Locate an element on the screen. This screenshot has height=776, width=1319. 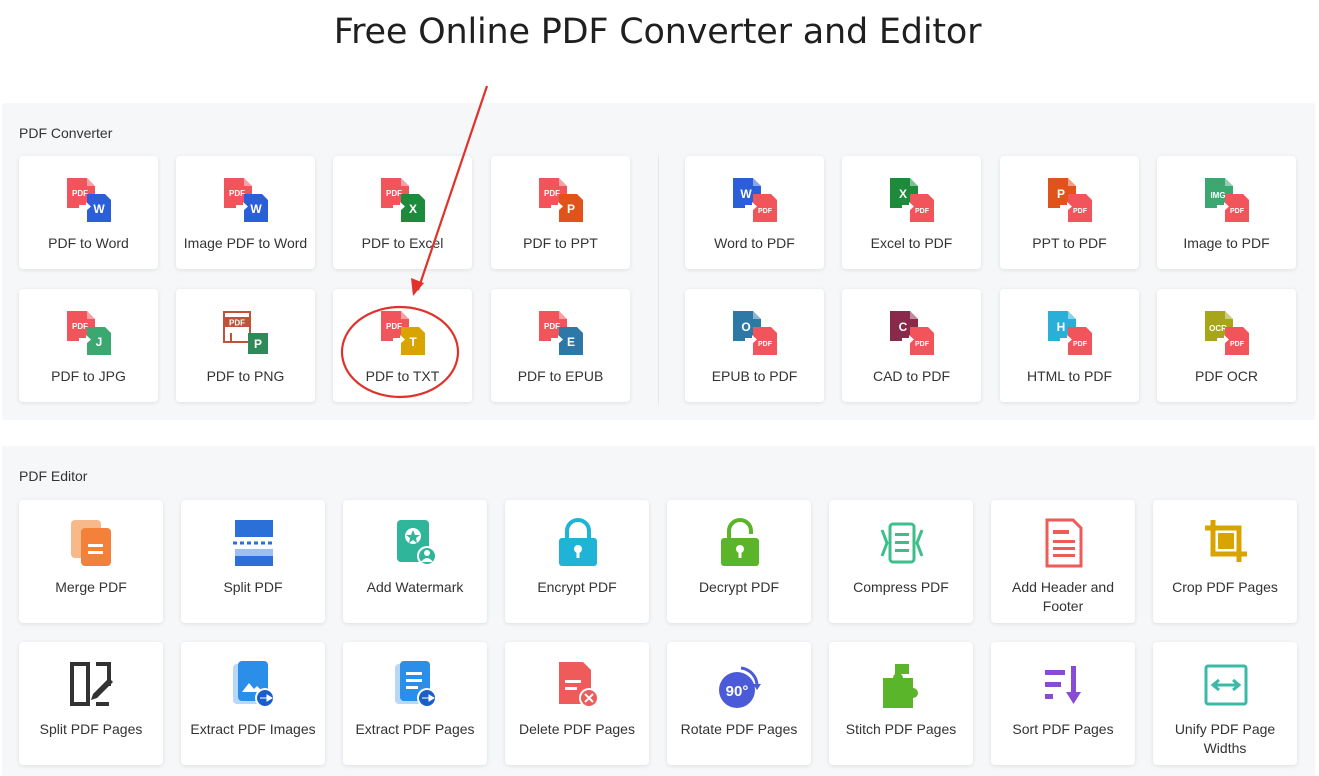
tool-card-image-pdf-to-word: PDF W Image PDF to Word is located at coordinates (245, 212).